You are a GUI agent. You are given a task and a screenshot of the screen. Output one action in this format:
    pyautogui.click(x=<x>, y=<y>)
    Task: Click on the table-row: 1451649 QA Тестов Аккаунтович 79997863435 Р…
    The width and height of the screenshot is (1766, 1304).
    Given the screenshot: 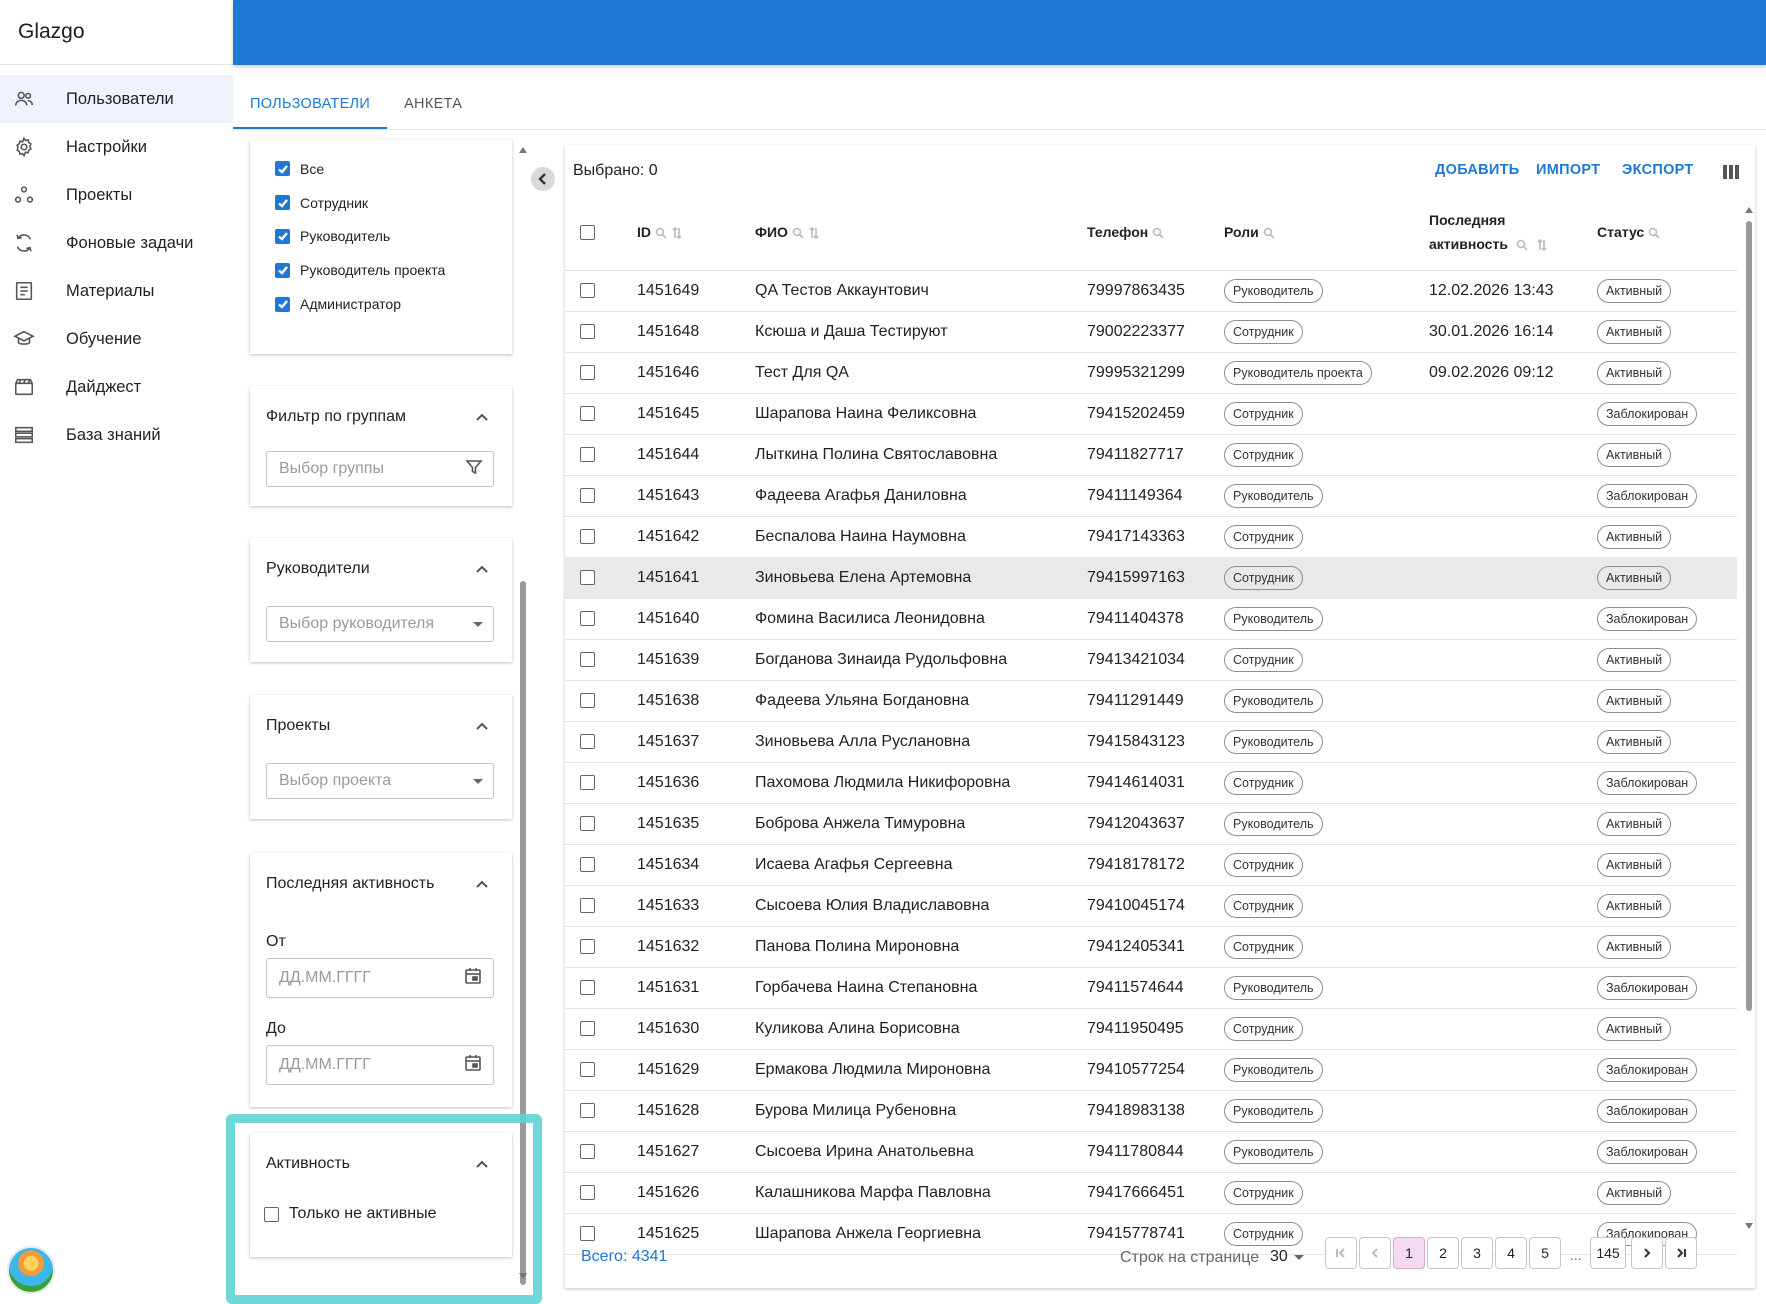 What is the action you would take?
    pyautogui.click(x=1151, y=291)
    